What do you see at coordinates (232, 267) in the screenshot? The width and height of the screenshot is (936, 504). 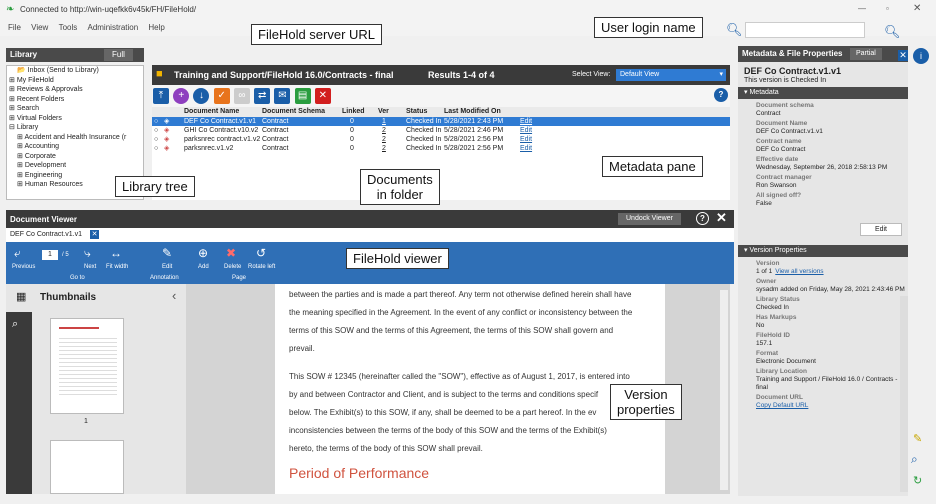 I see `delete-page-button: Delete` at bounding box center [232, 267].